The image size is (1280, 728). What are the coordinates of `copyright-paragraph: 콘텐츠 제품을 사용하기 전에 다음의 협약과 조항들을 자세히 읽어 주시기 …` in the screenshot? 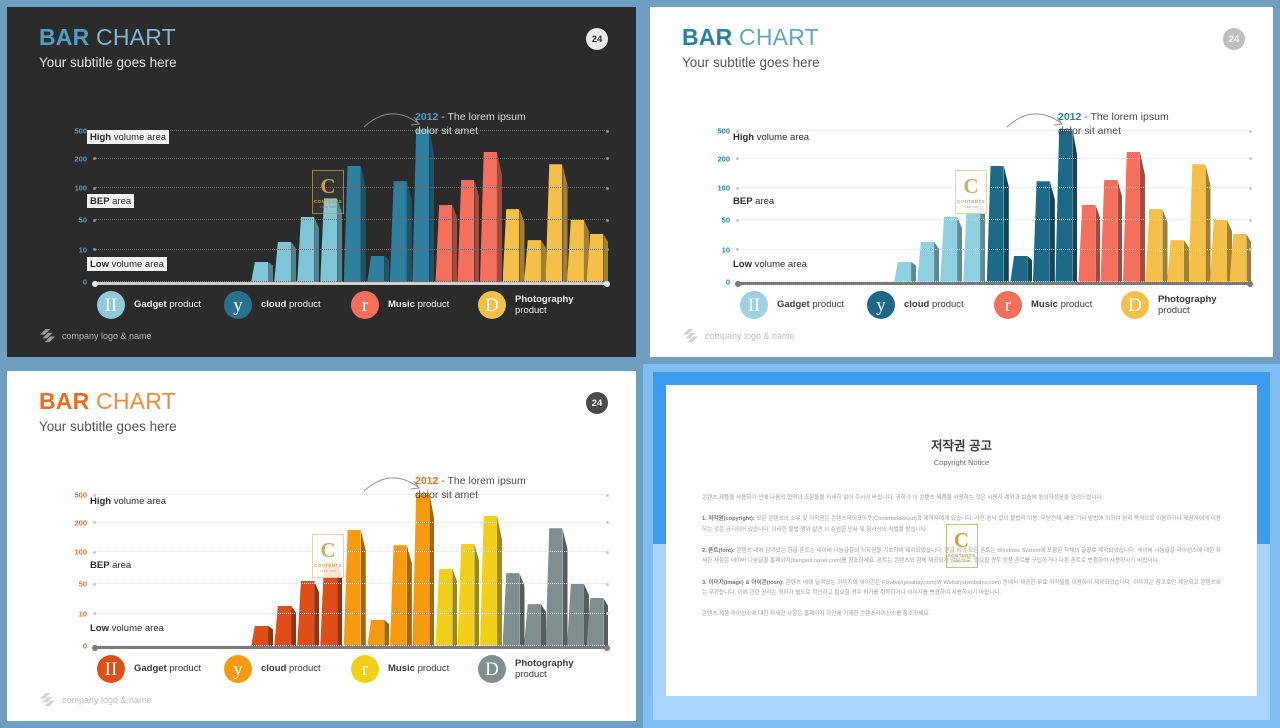 It's located at (961, 498).